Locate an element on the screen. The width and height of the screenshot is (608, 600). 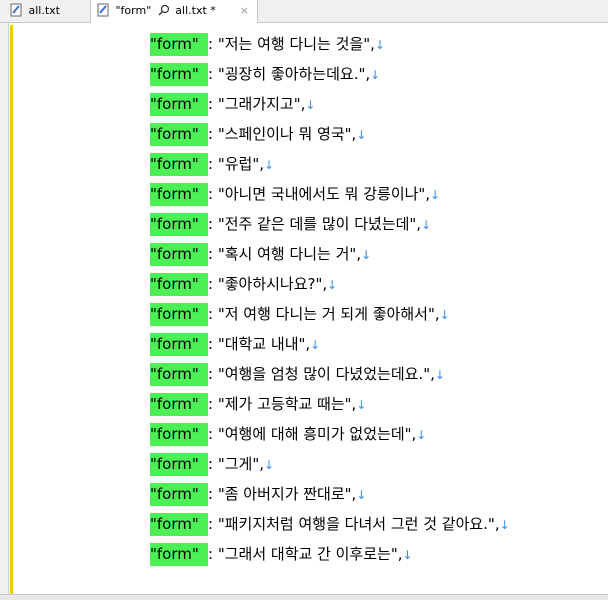
text-line: "form": "대학교 내내",↓ is located at coordinates (235, 344).